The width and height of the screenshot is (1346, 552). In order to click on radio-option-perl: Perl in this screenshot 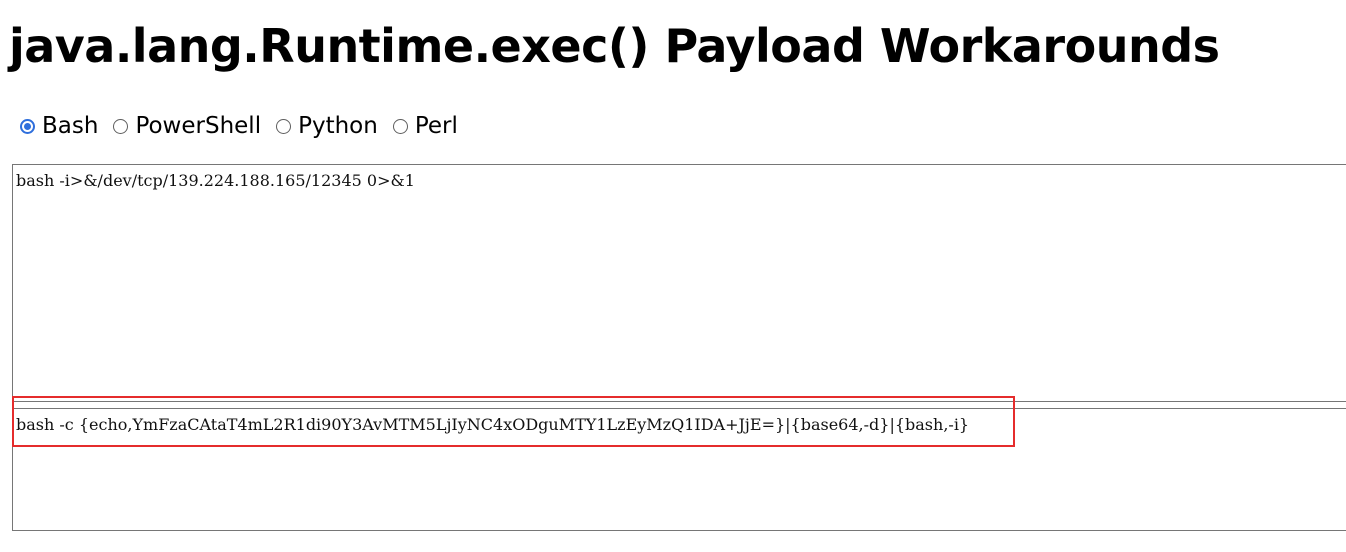, I will do `click(425, 126)`.